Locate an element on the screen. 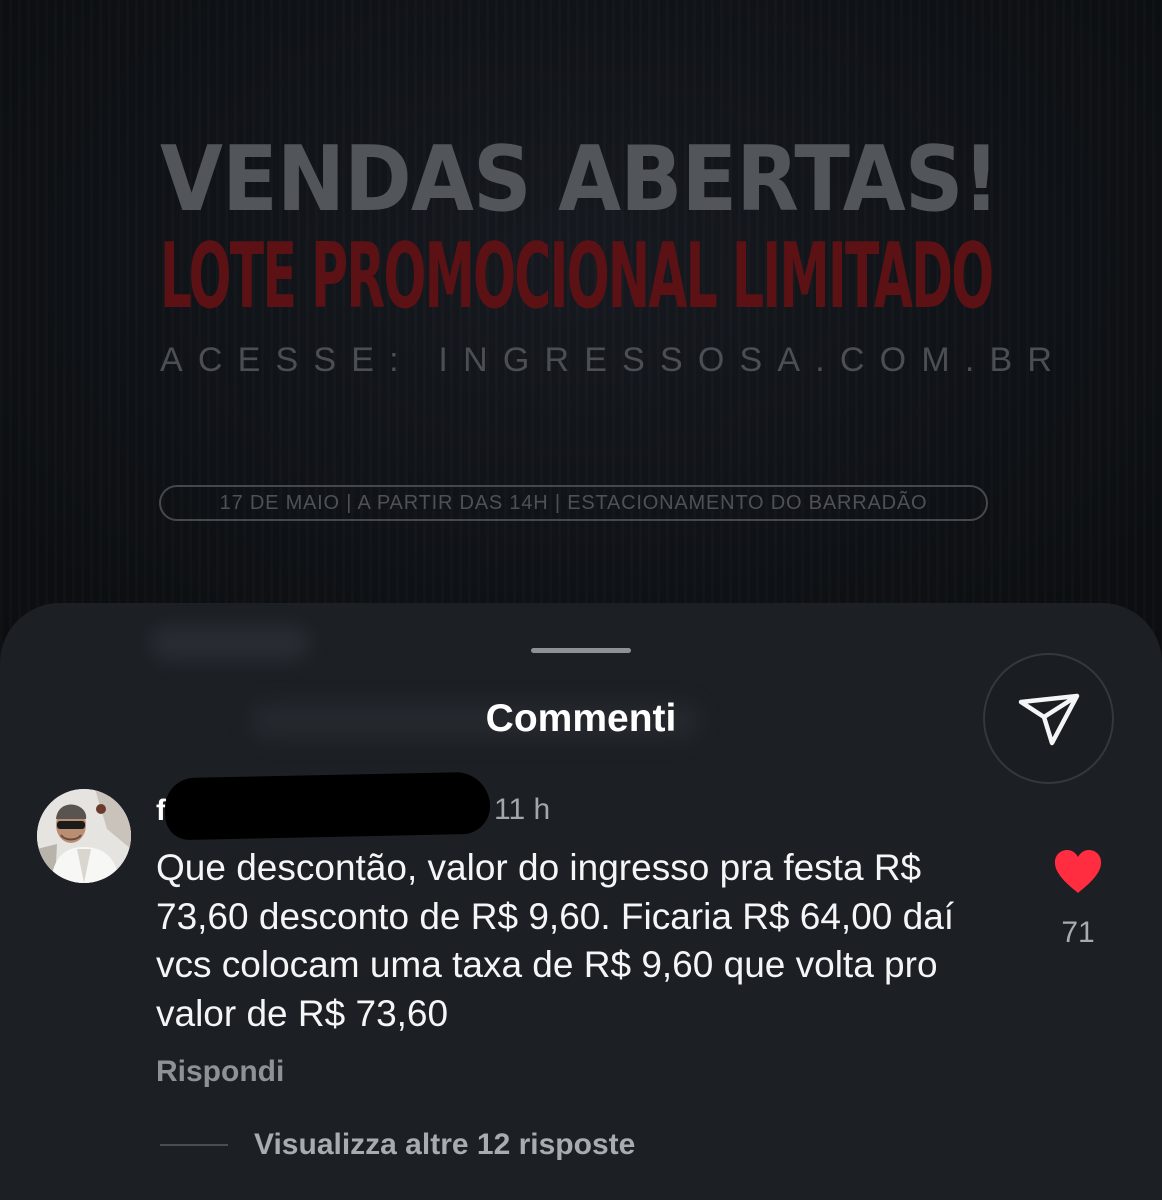 Image resolution: width=1162 pixels, height=1200 pixels. avatar-image is located at coordinates (84, 836).